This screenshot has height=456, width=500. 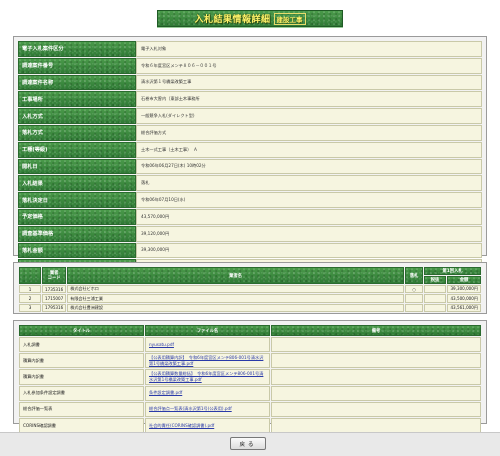 I want to click on detail-value: 石巻市大曽内（東部土木事務所, so click(x=309, y=99).